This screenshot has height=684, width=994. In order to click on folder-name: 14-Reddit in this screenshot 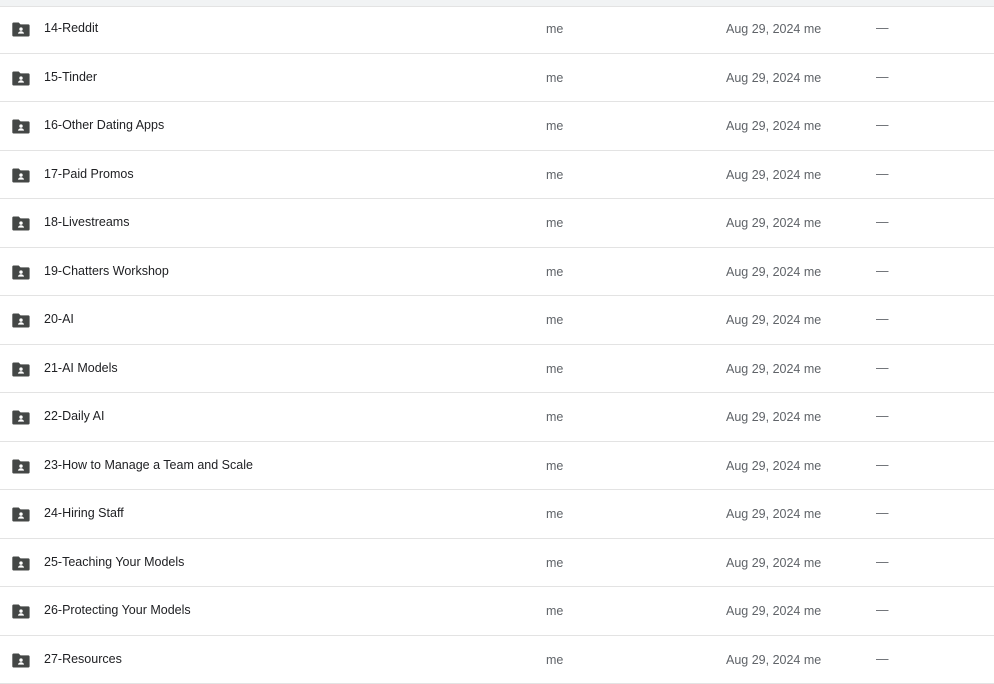, I will do `click(71, 28)`.